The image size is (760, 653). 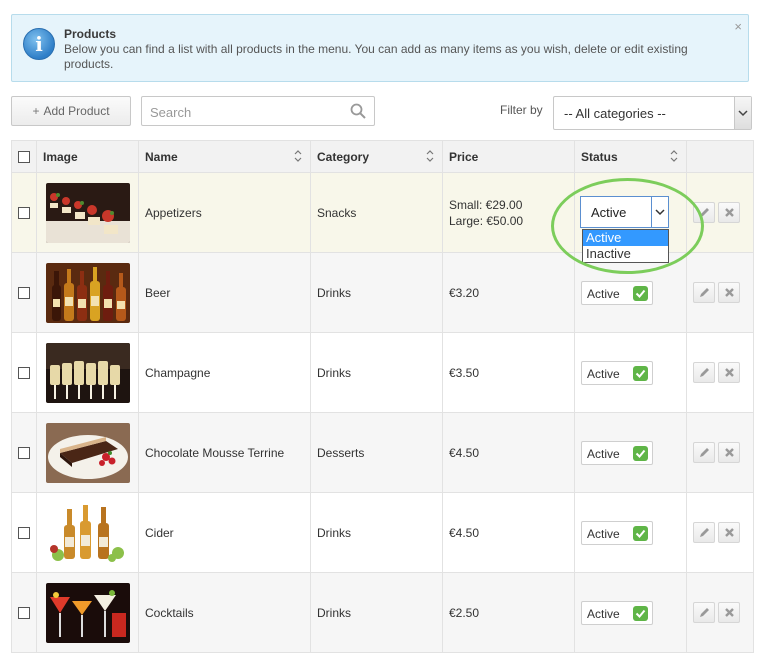 I want to click on table-row: Cocktails Drinks €2.50 Active, so click(x=382, y=612).